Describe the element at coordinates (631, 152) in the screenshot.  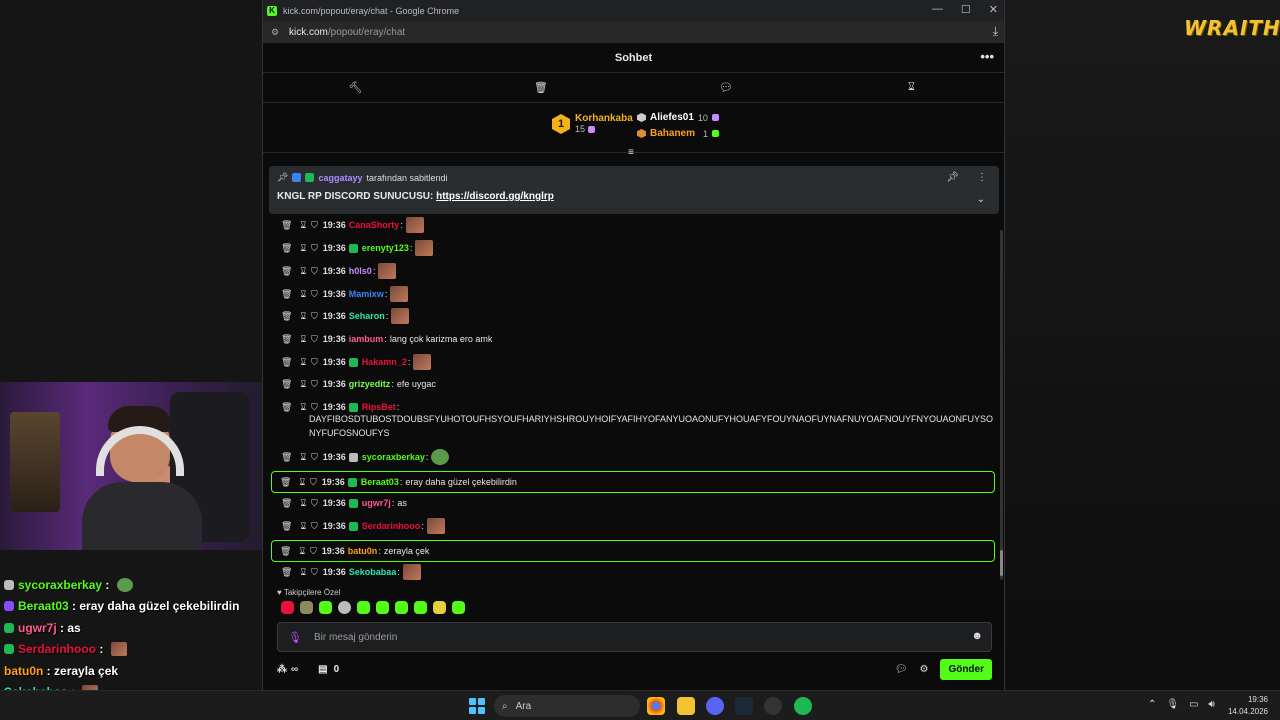
I see `scroll-down-chevron-icon: ≡` at that location.